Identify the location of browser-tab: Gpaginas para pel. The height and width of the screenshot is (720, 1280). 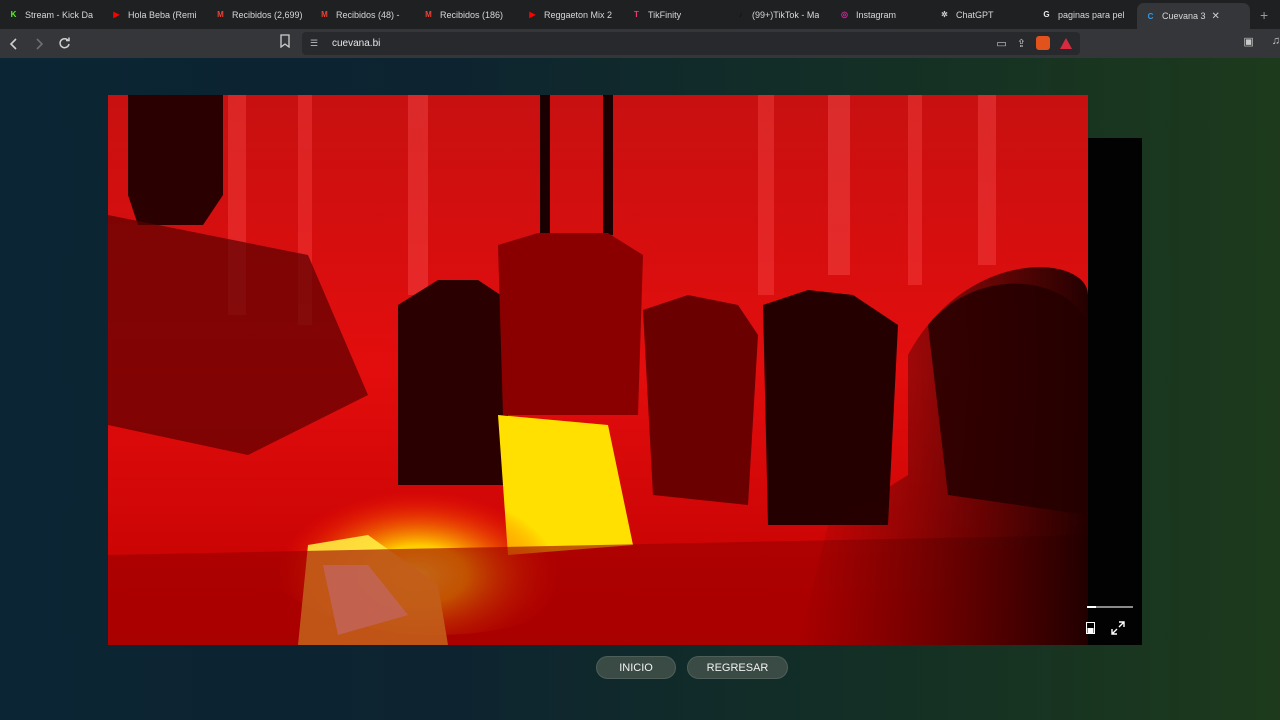
(1085, 14).